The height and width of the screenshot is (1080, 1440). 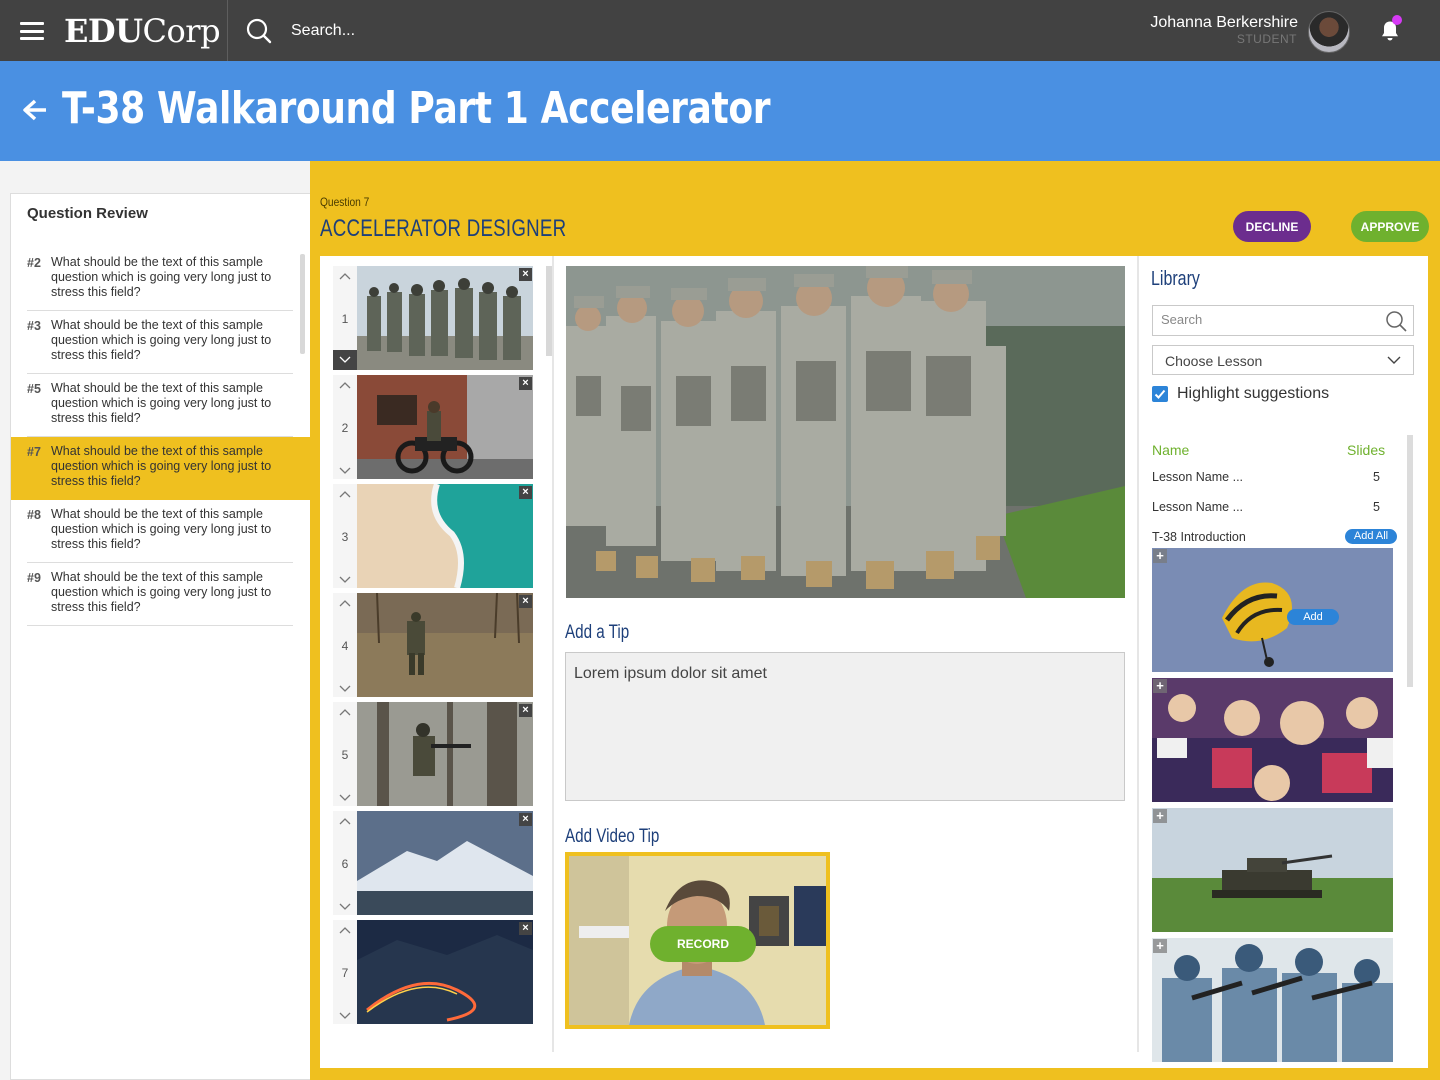 I want to click on record-button: RECORD, so click(x=703, y=944).